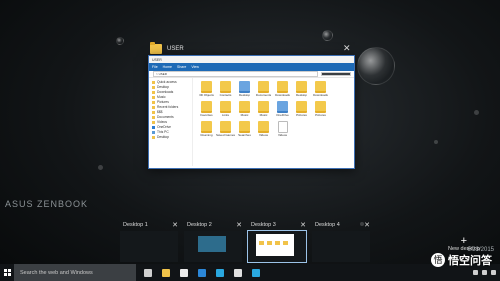  I want to click on file-label: Music, so click(244, 115).